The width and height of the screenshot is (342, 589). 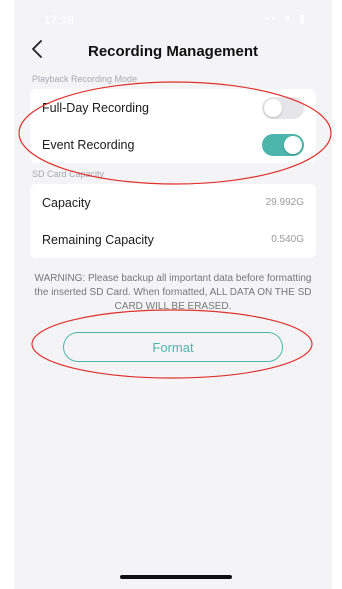 I want to click on playback-mode-card: Full-Day Recording Event Recording, so click(x=173, y=126).